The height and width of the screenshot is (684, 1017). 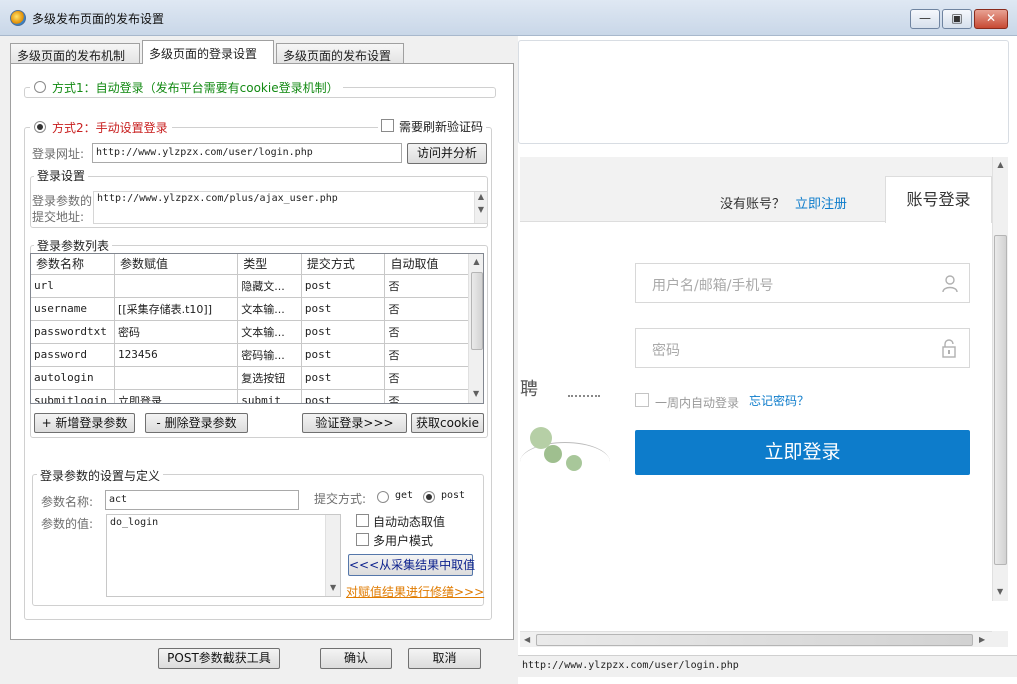 I want to click on visit-analyze-button: 访问并分析, so click(x=447, y=153).